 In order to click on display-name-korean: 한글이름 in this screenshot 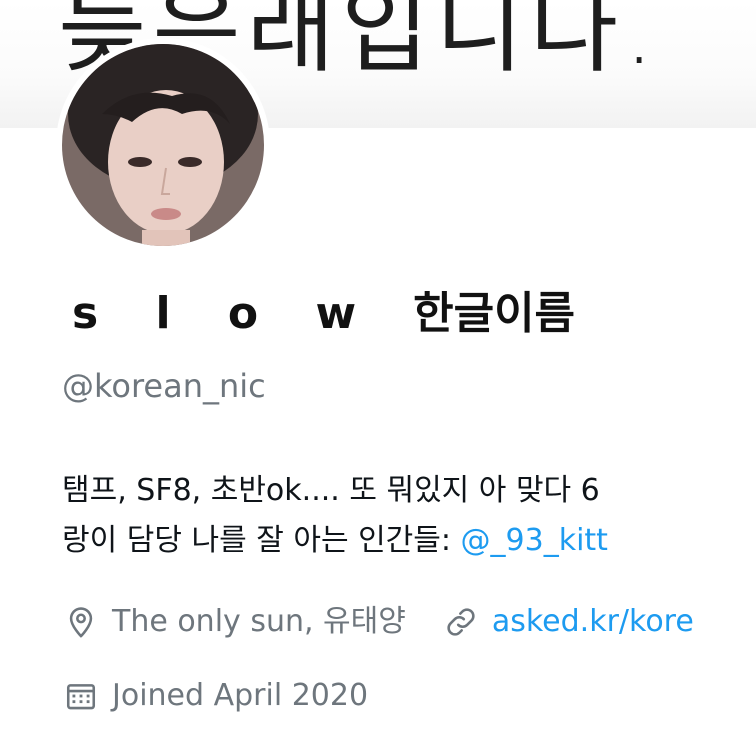, I will do `click(494, 313)`.